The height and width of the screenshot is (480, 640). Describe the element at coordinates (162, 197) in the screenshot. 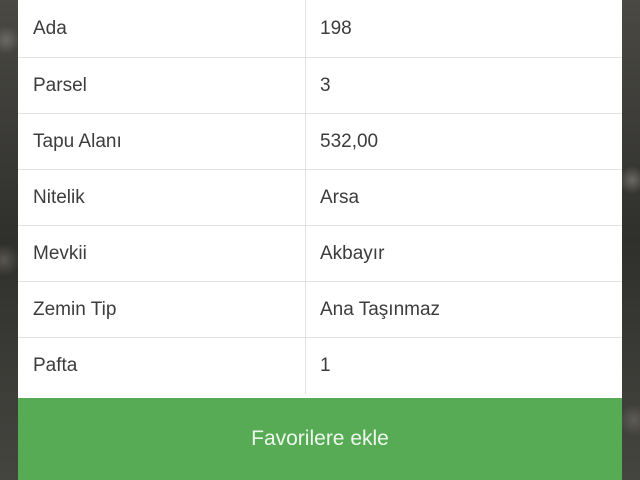

I see `row-key: Nitelik` at that location.